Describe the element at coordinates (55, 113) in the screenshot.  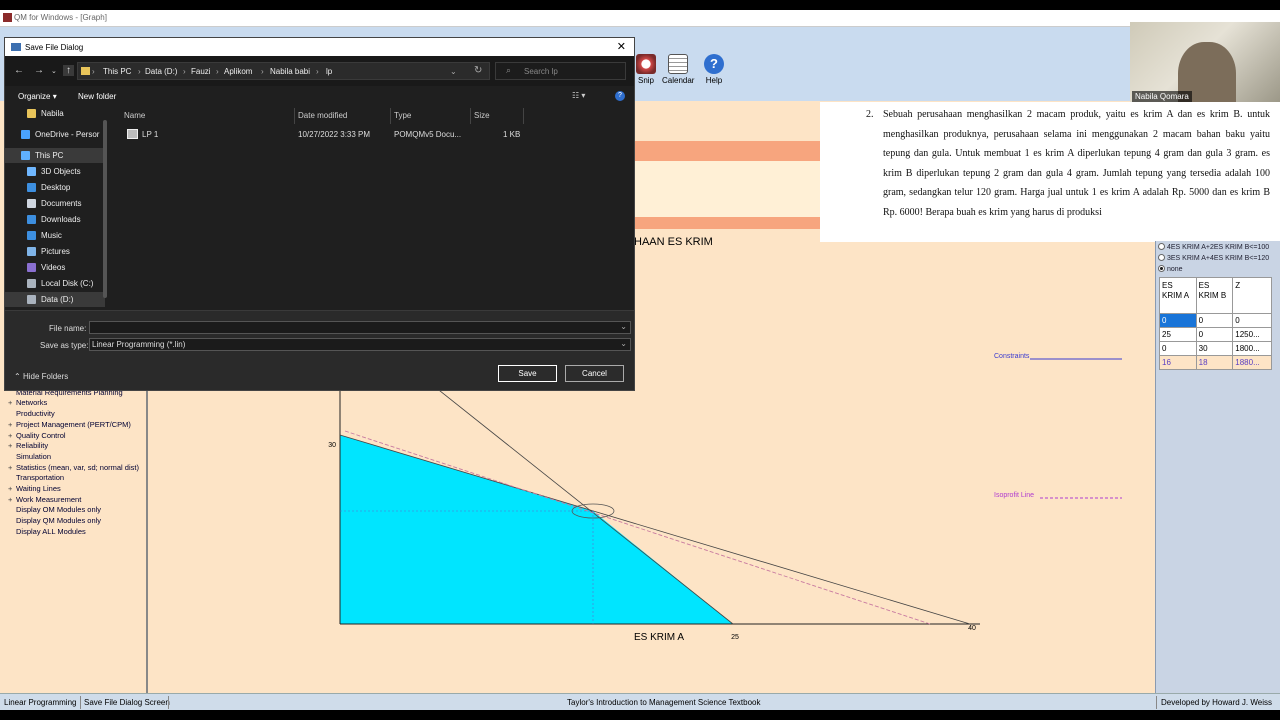
I see `nav-item: Nabila` at that location.